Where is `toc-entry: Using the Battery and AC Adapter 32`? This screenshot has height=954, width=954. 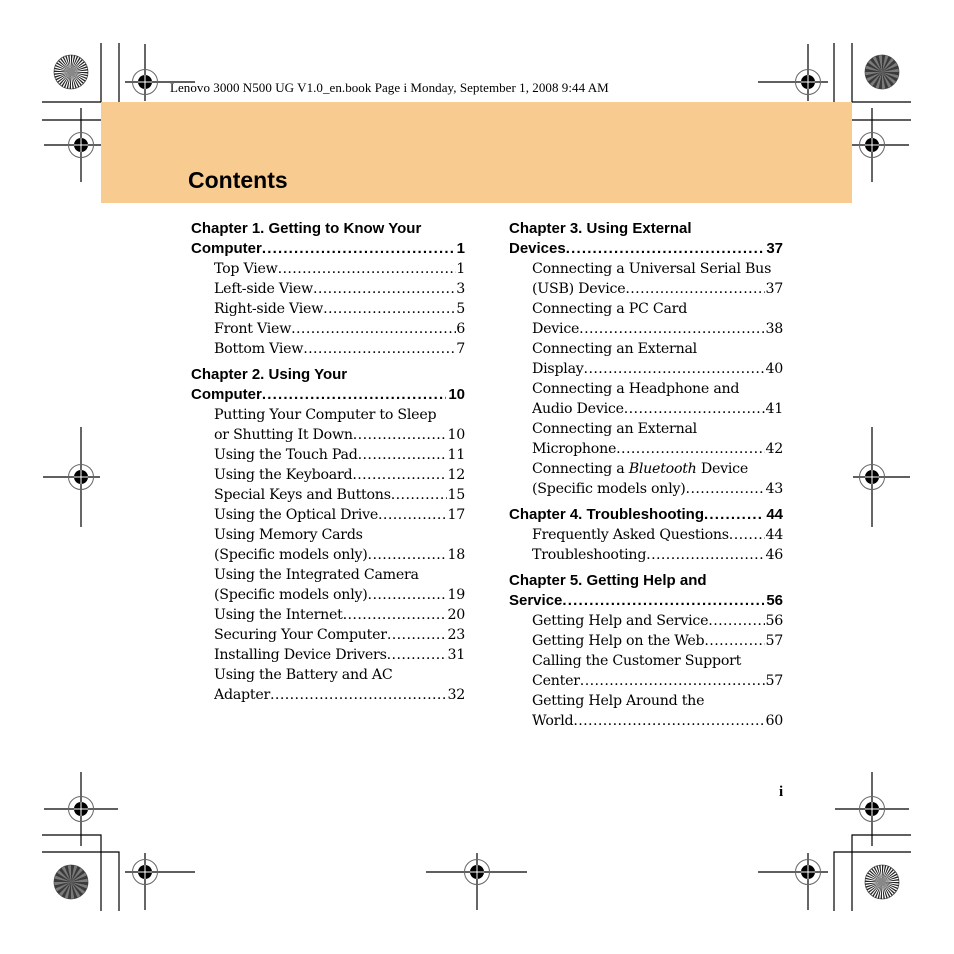 toc-entry: Using the Battery and AC Adapter 32 is located at coordinates (328, 685).